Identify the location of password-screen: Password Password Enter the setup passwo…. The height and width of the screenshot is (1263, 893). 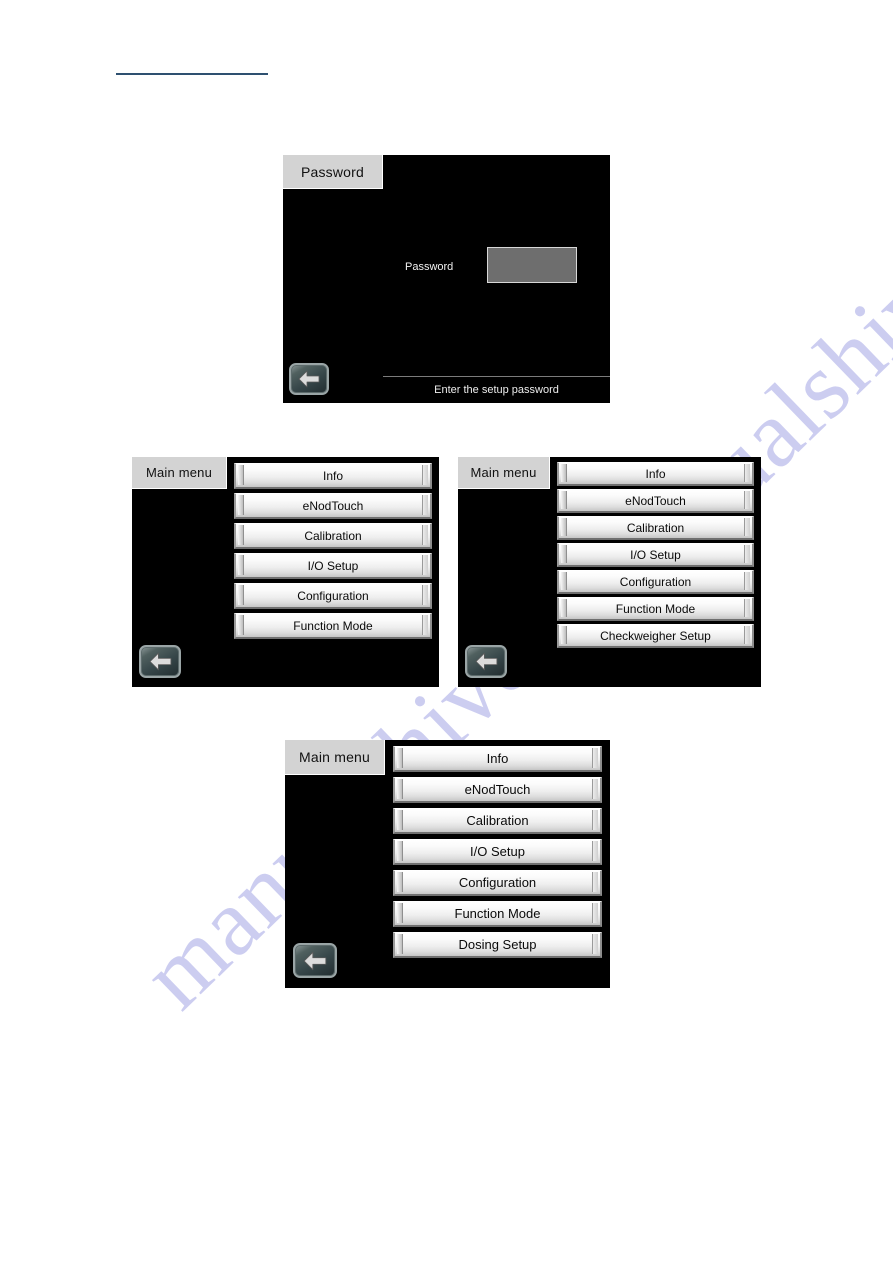
(446, 279).